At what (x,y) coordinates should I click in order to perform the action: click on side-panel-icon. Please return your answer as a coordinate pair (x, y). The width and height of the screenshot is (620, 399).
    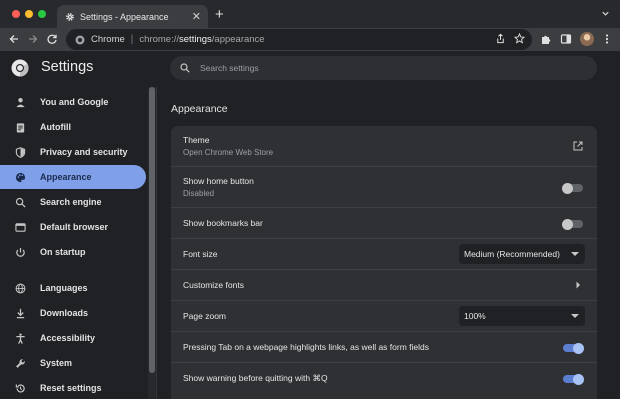
    Looking at the image, I should click on (566, 39).